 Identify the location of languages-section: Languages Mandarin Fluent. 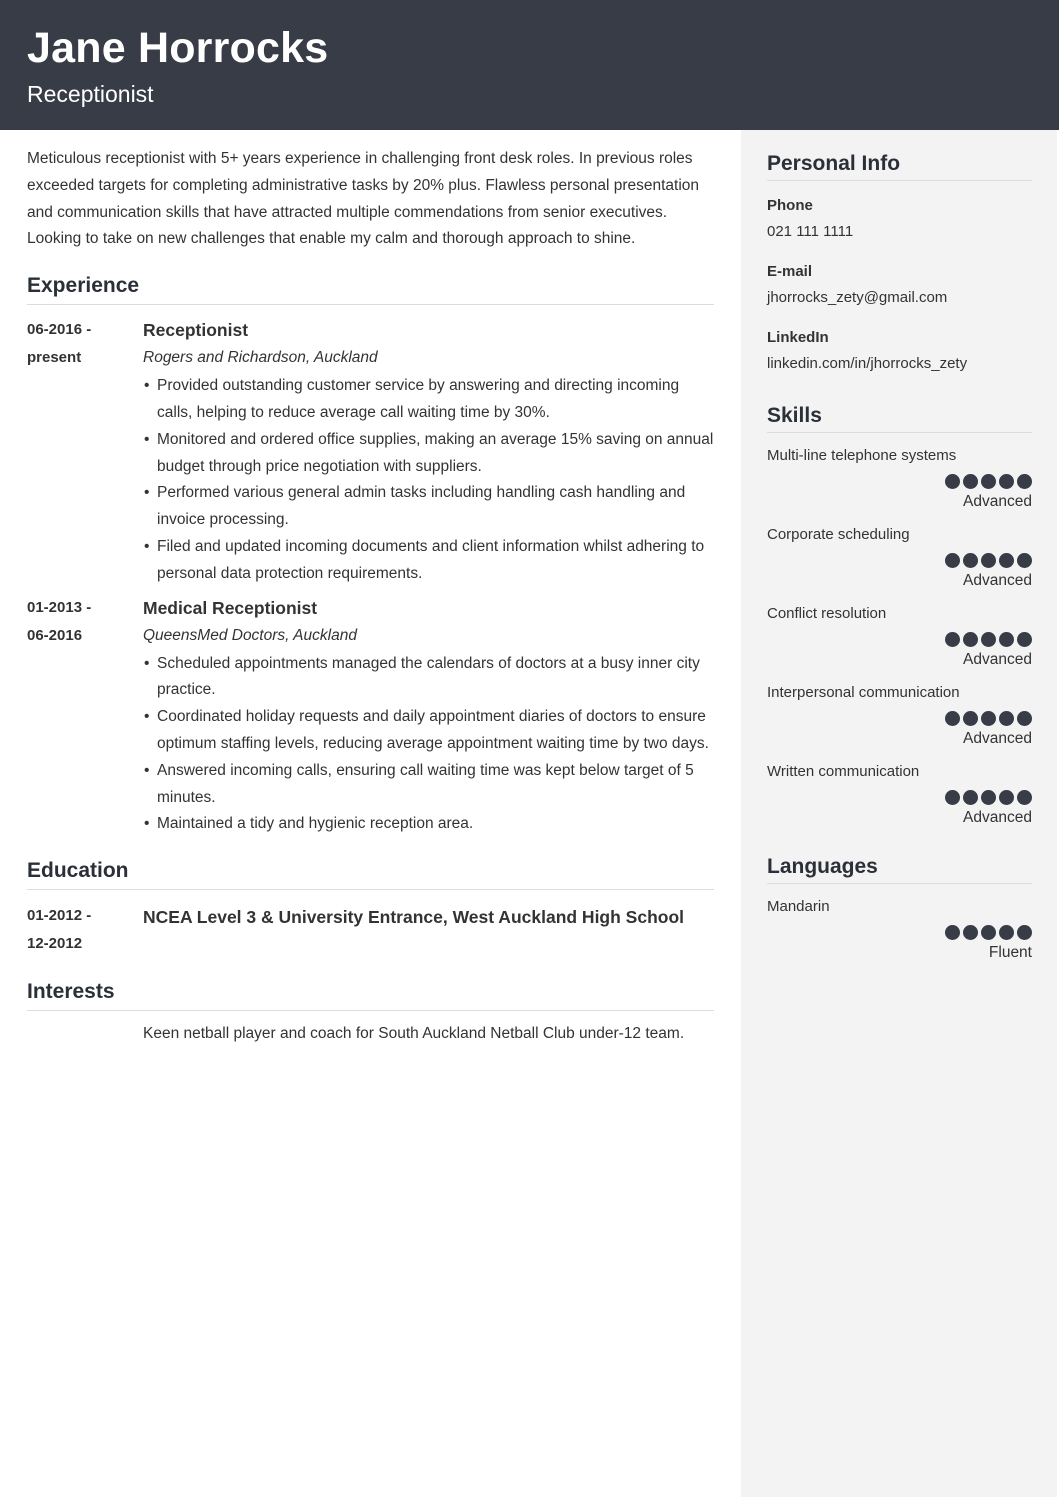
(899, 908).